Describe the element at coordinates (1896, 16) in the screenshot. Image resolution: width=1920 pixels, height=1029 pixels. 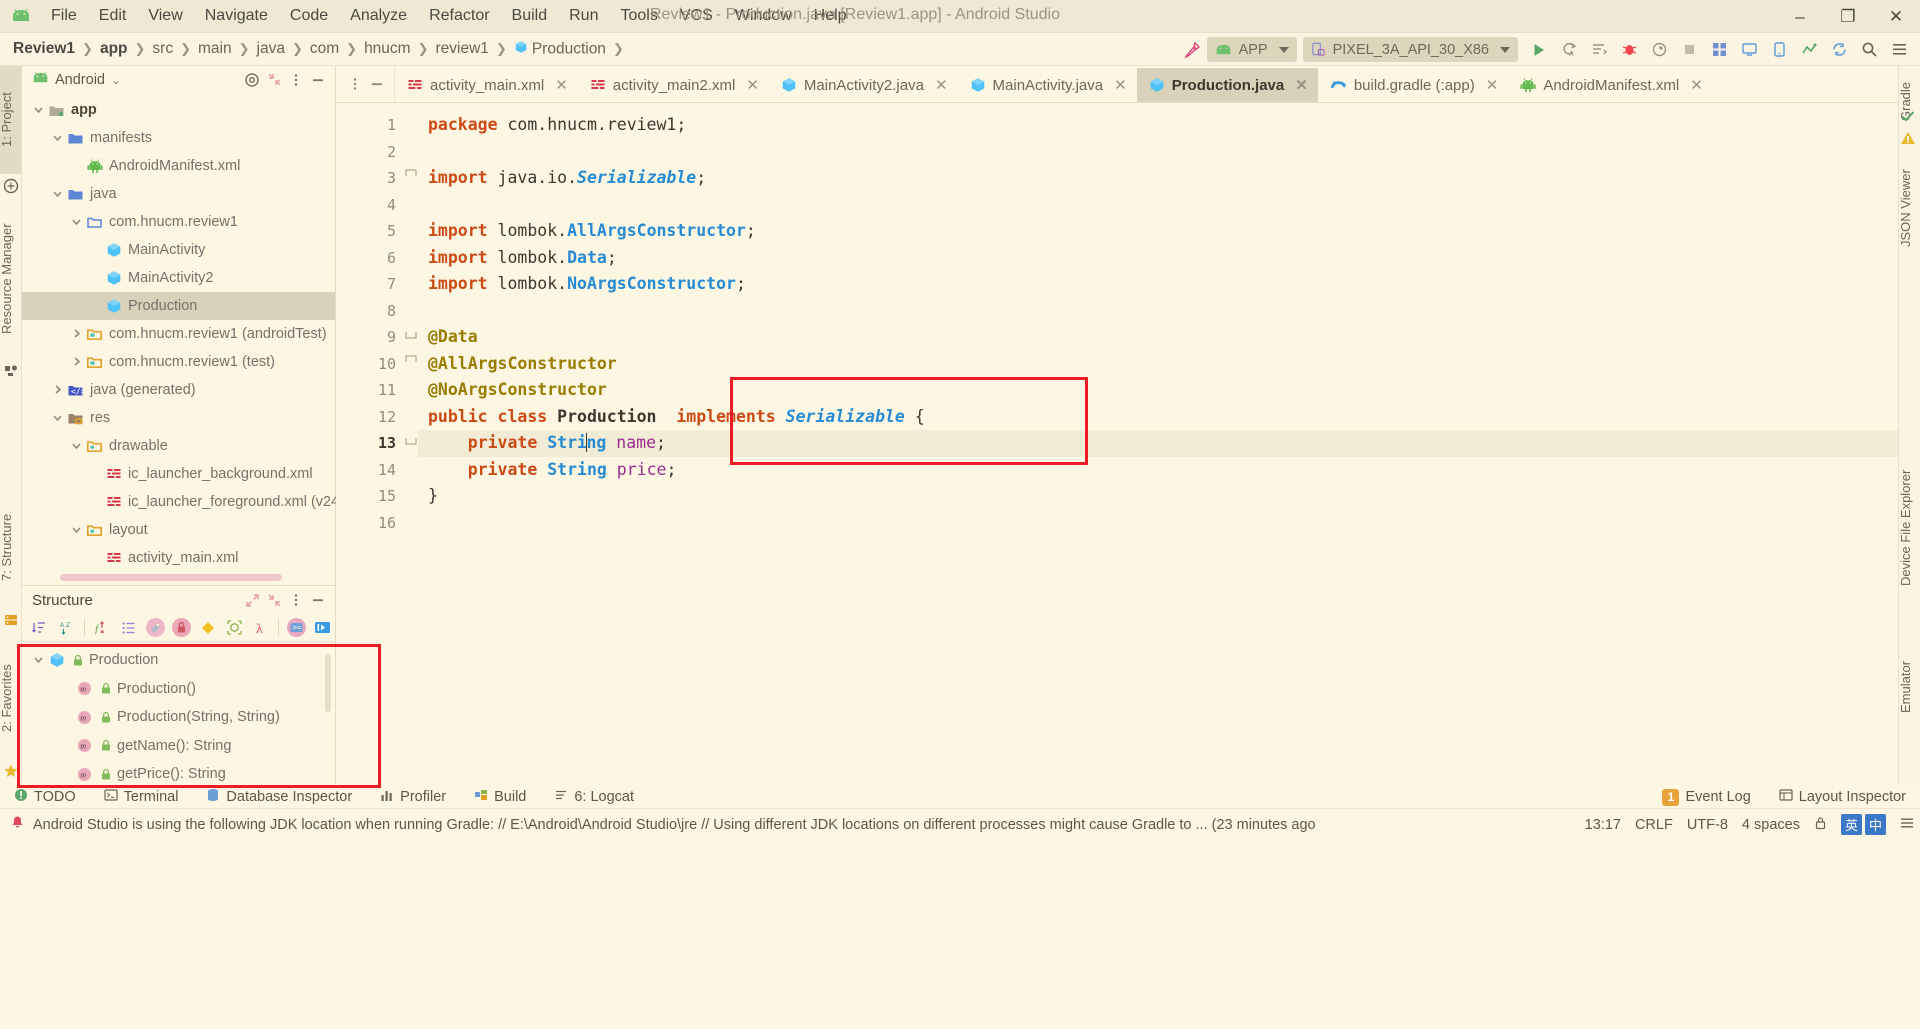
I see `close-button: ✕` at that location.